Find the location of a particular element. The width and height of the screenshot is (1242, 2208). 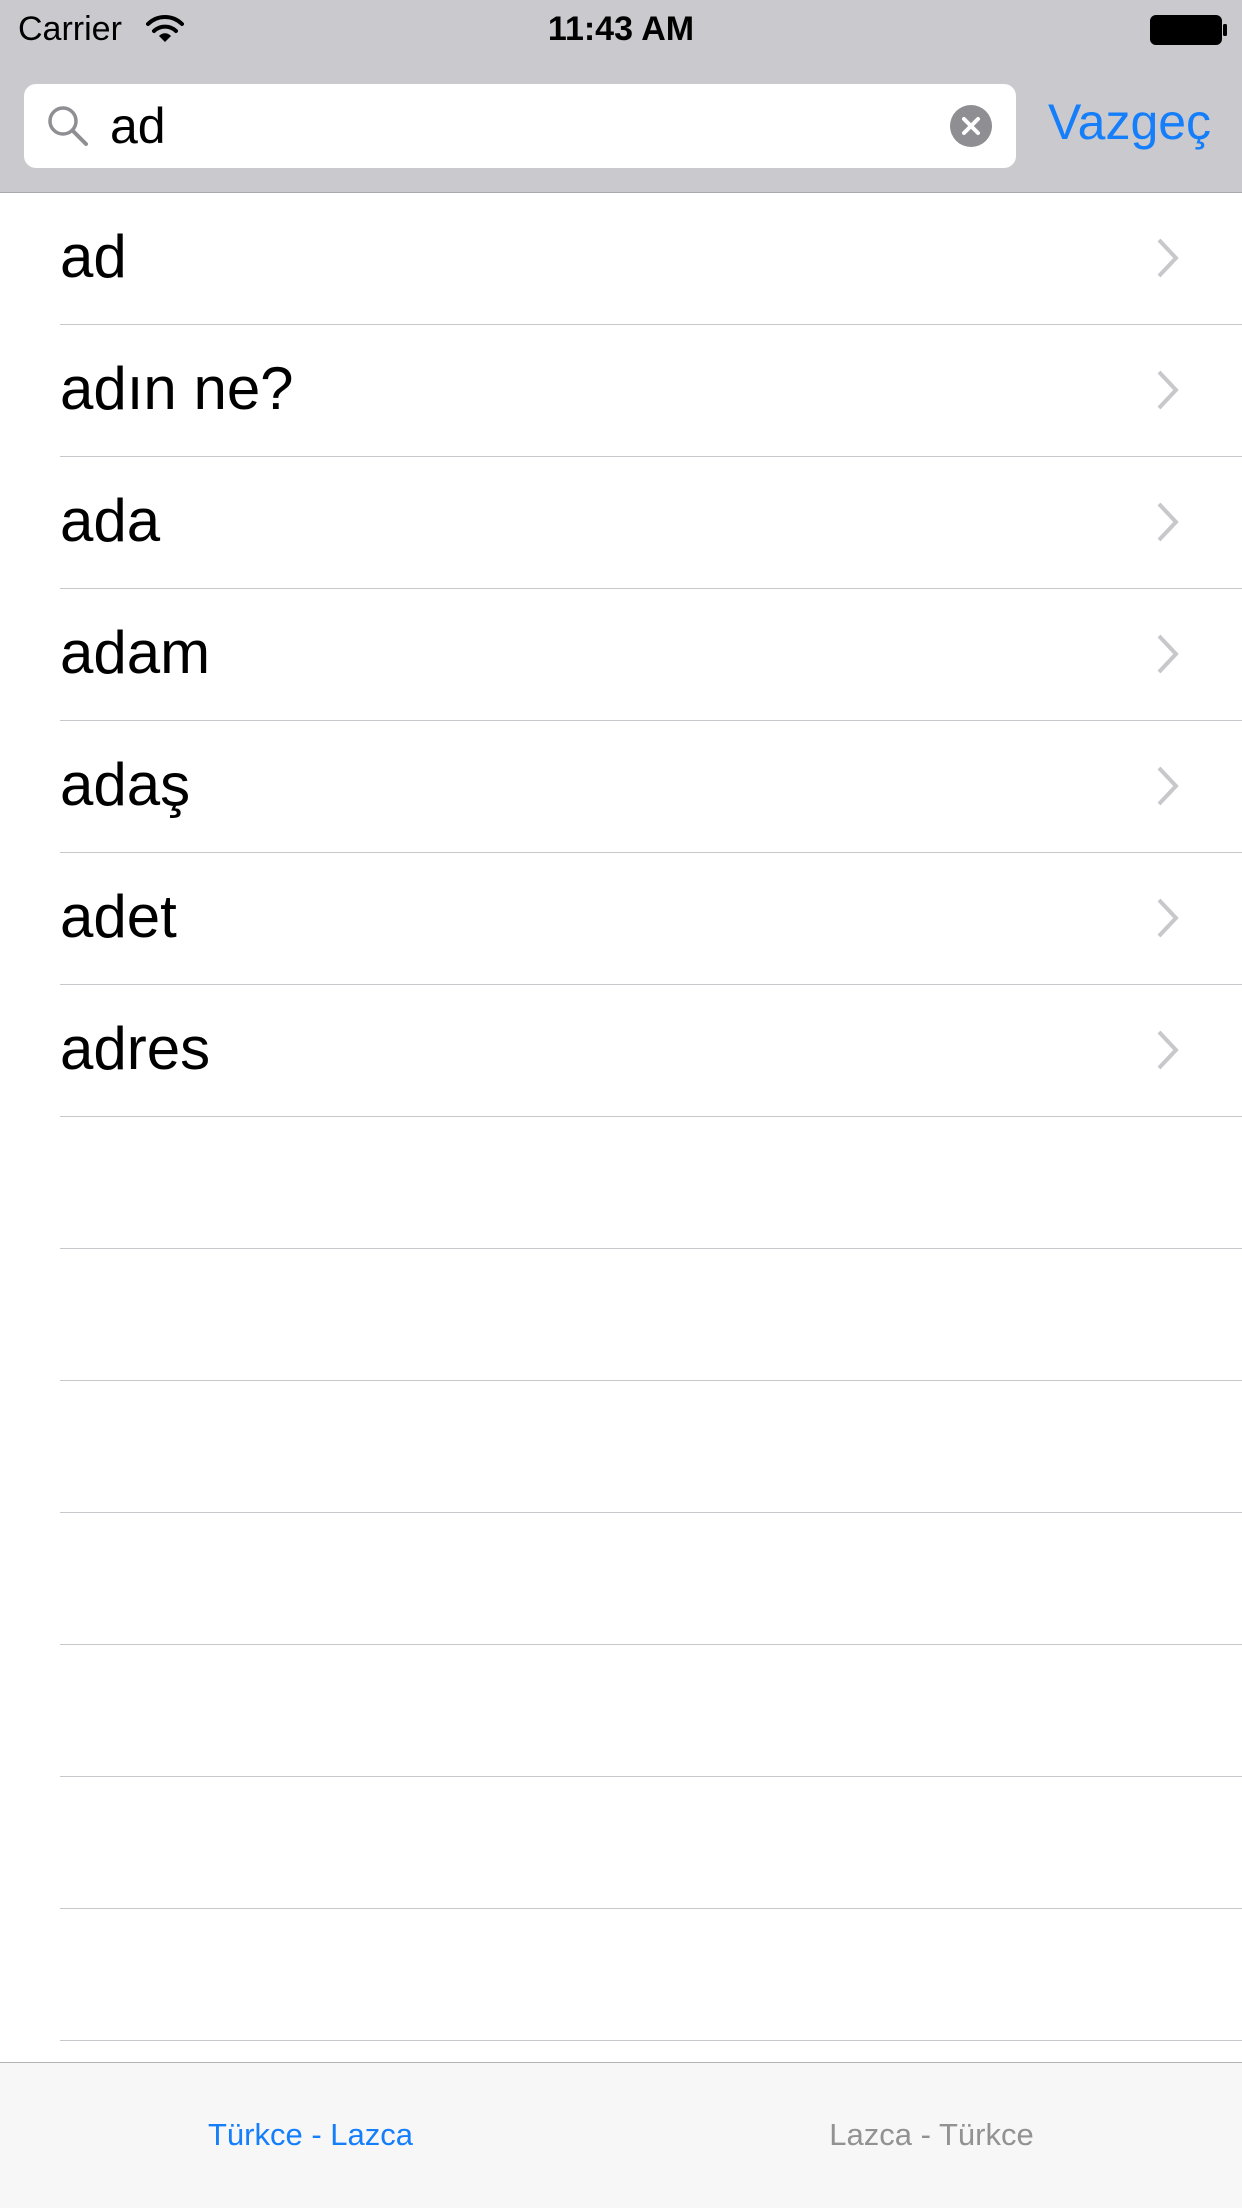

list-item: adres is located at coordinates (621, 1051).